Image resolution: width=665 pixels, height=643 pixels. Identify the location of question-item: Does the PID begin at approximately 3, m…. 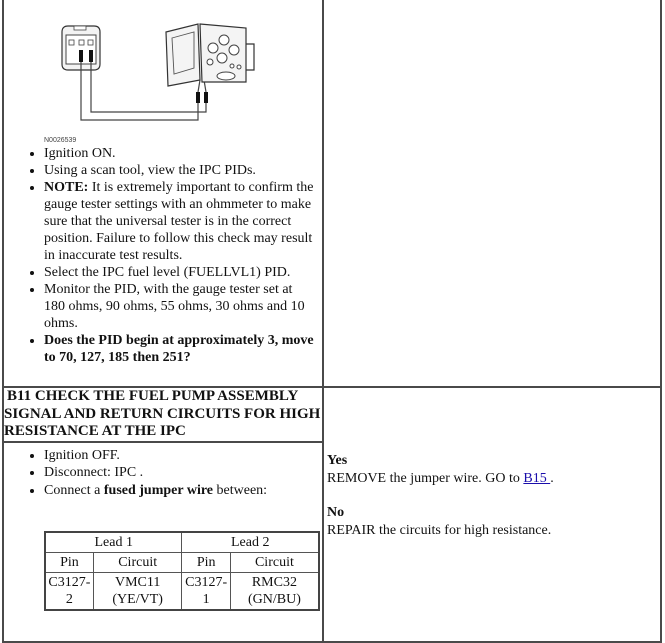
(179, 349).